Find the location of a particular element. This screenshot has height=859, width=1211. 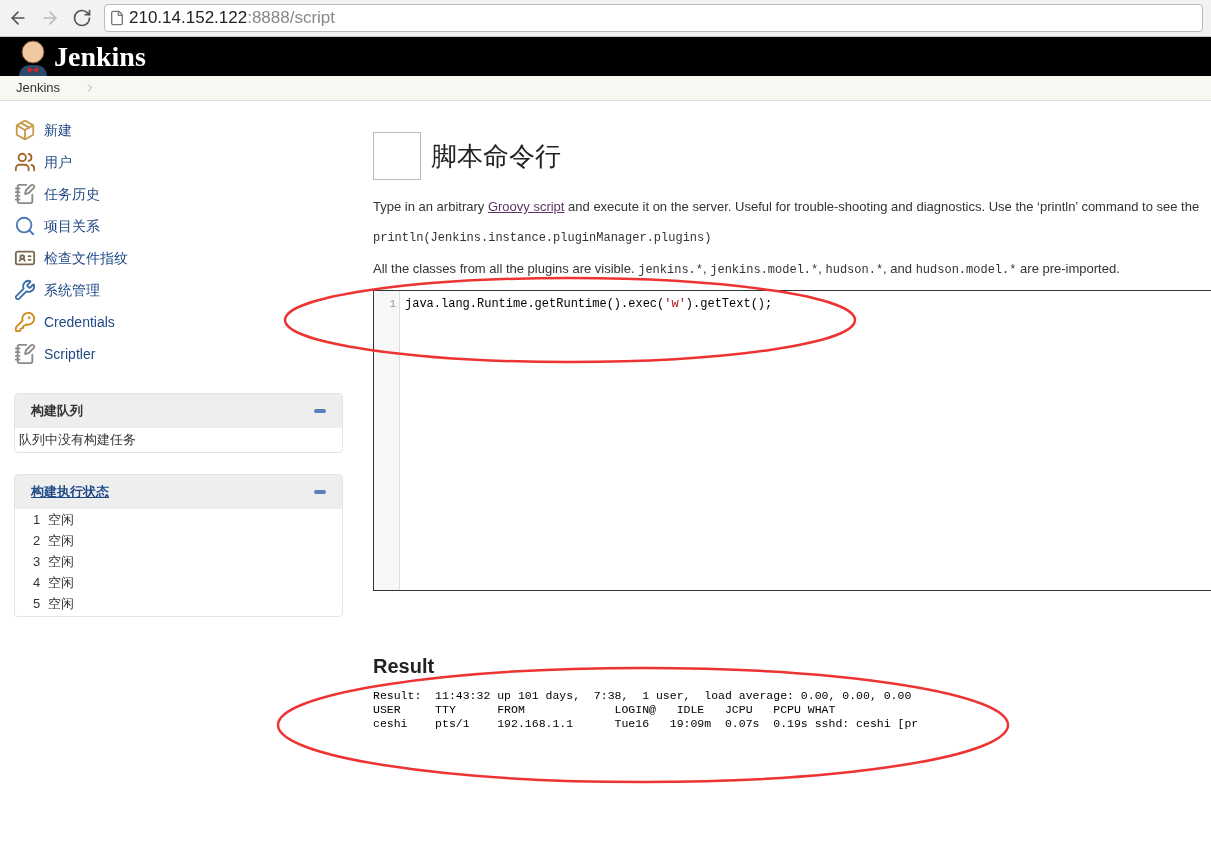

search-icon is located at coordinates (25, 226).